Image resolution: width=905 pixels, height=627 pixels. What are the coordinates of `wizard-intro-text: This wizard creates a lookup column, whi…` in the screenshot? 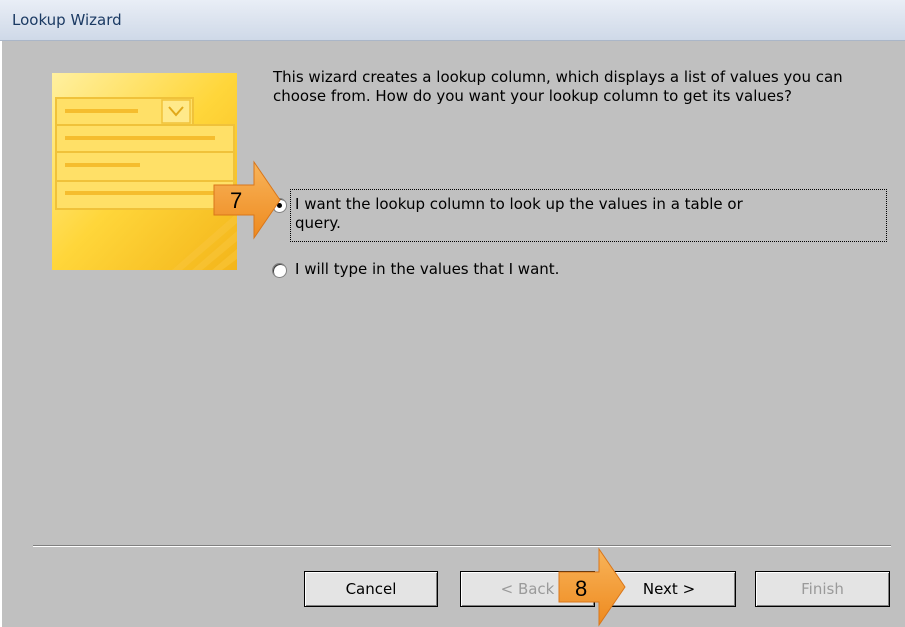 It's located at (558, 86).